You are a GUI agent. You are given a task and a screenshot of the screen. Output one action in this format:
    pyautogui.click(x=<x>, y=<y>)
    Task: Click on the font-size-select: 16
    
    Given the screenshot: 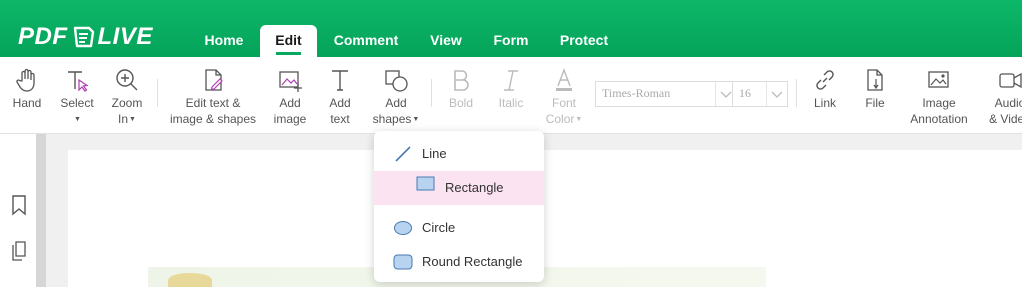 What is the action you would take?
    pyautogui.click(x=760, y=94)
    